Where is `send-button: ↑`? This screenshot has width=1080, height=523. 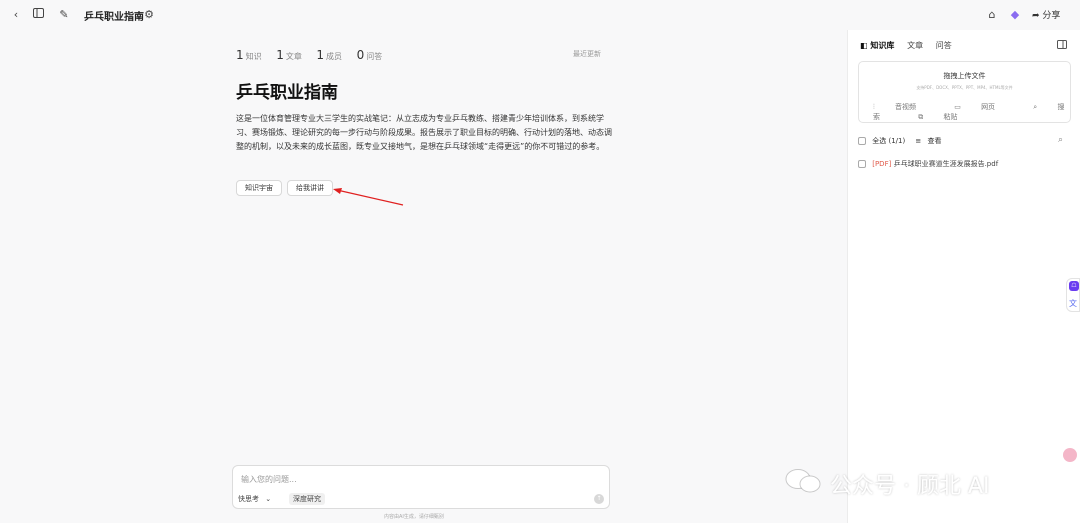 send-button: ↑ is located at coordinates (599, 499).